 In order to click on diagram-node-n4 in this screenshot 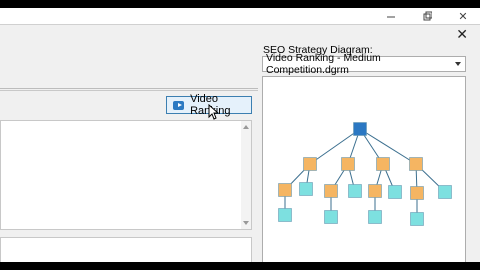, I will do `click(416, 164)`.